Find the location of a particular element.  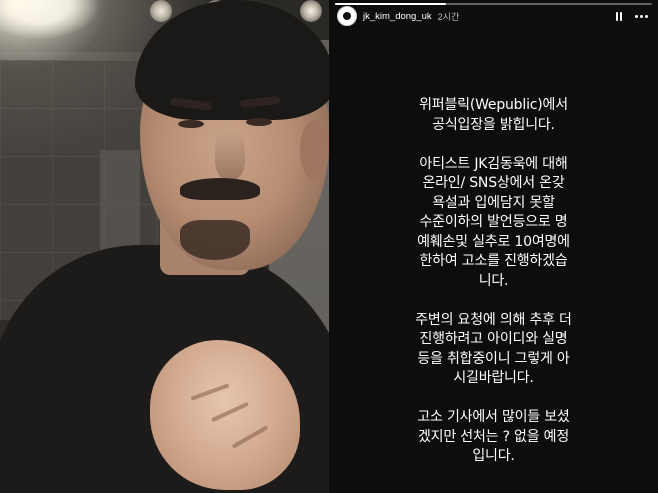

story-text-line: 니다. is located at coordinates (493, 280).